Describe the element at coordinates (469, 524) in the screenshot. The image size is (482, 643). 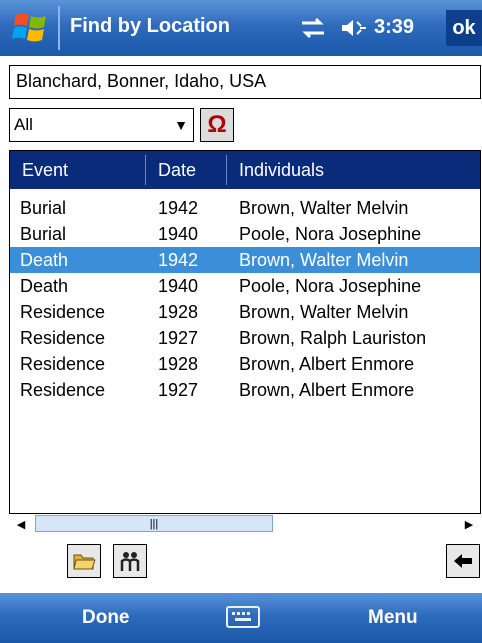
I see `scroll-right-icon: ▶` at that location.